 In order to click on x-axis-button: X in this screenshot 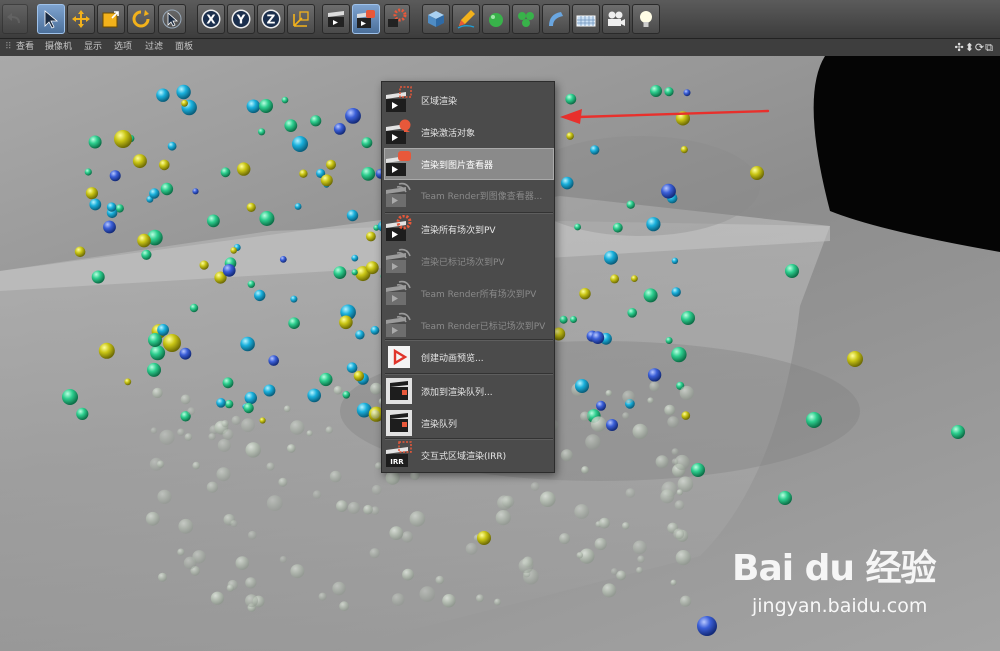, I will do `click(211, 19)`.